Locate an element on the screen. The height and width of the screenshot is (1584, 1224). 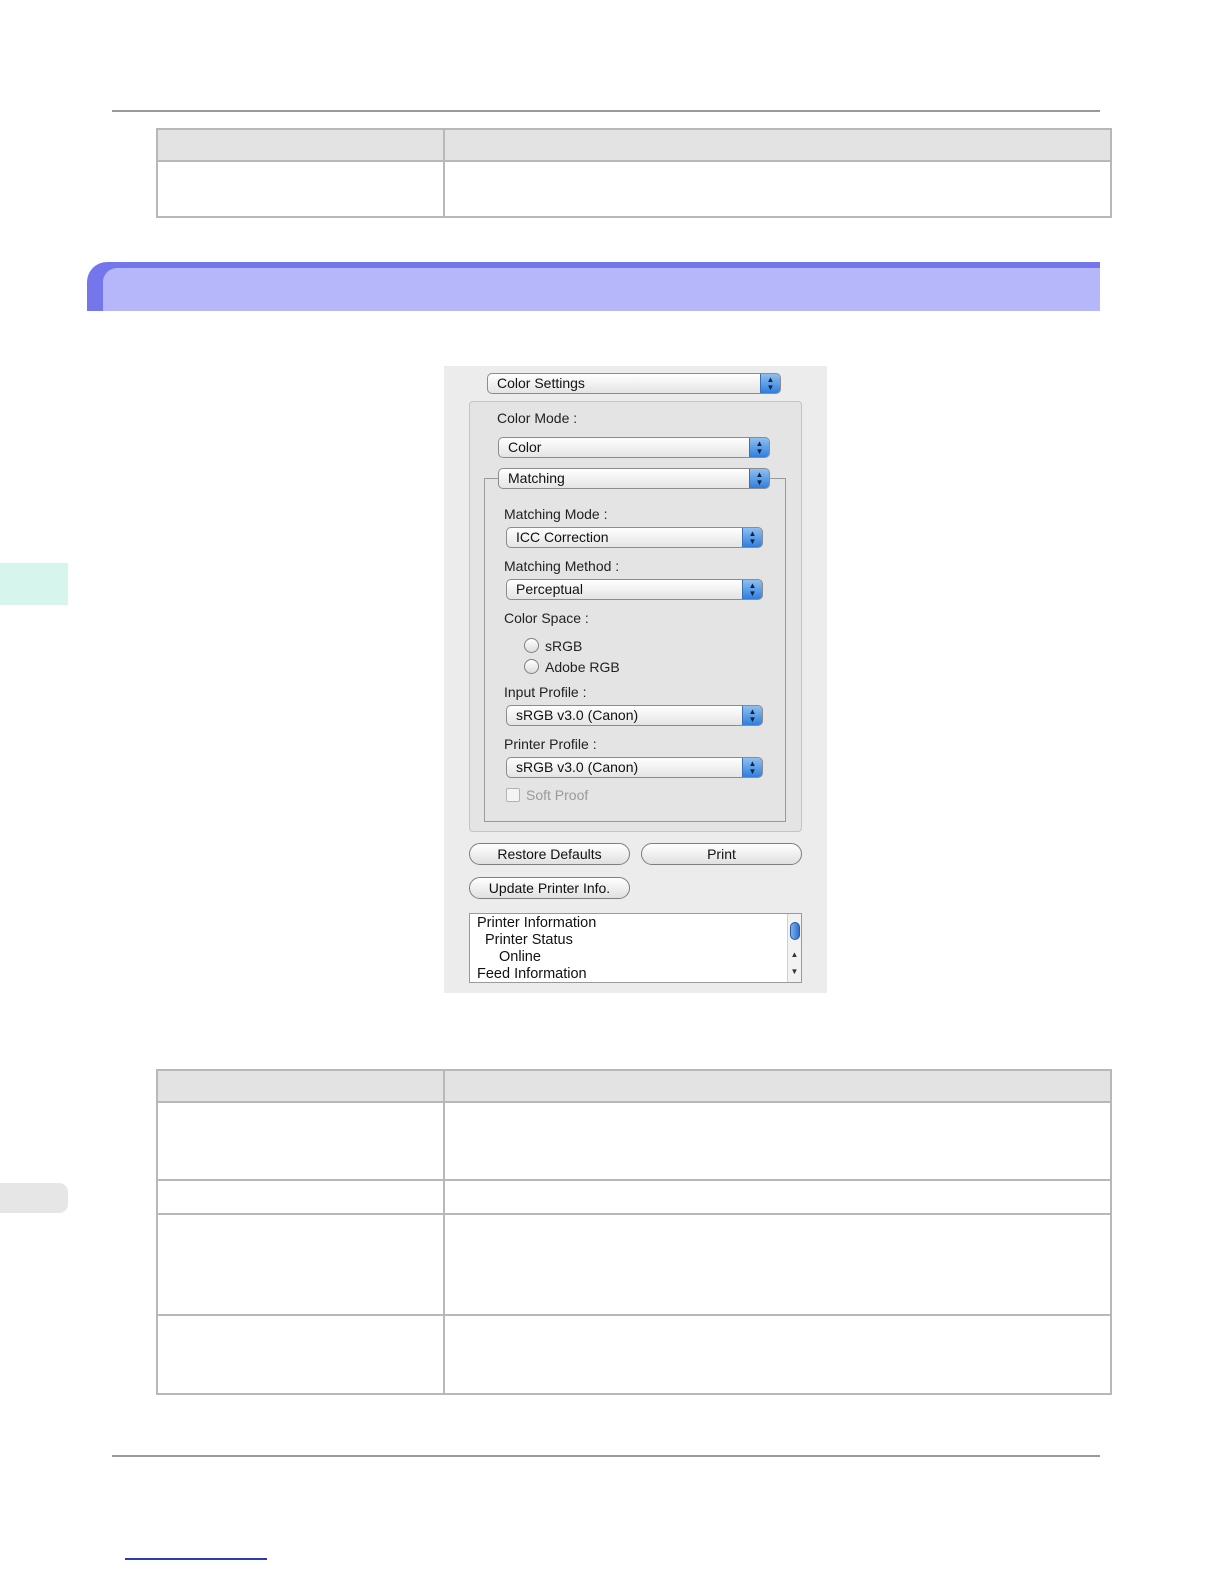
panel-select: Color Settings ▲ ▼ is located at coordinates (634, 383).